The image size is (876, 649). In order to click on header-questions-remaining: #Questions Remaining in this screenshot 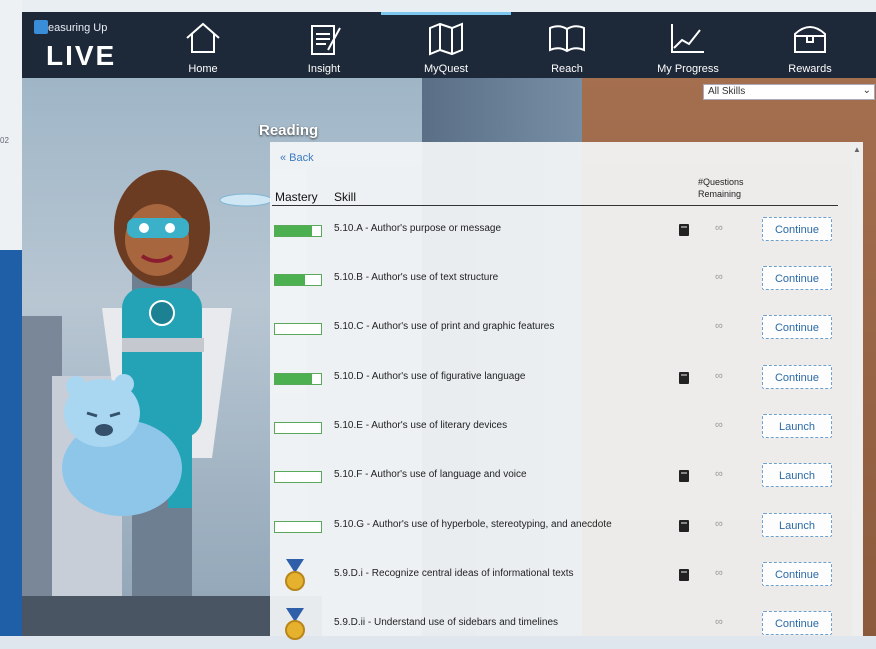, I will do `click(721, 188)`.